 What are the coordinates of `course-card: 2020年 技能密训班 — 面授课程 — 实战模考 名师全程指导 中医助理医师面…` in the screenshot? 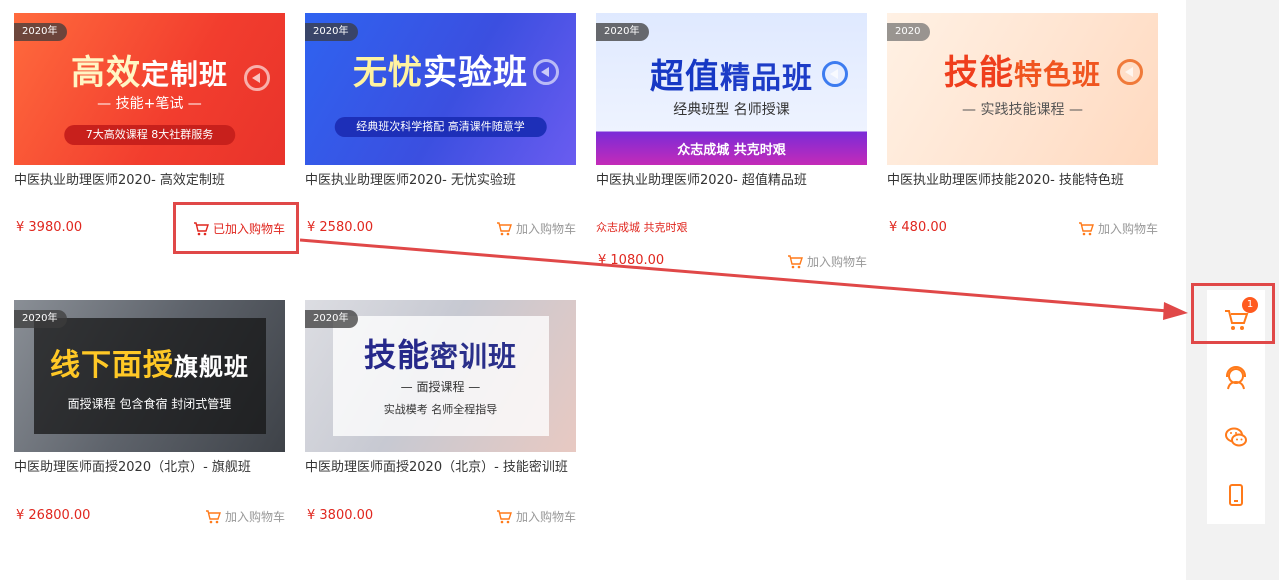 It's located at (440, 412).